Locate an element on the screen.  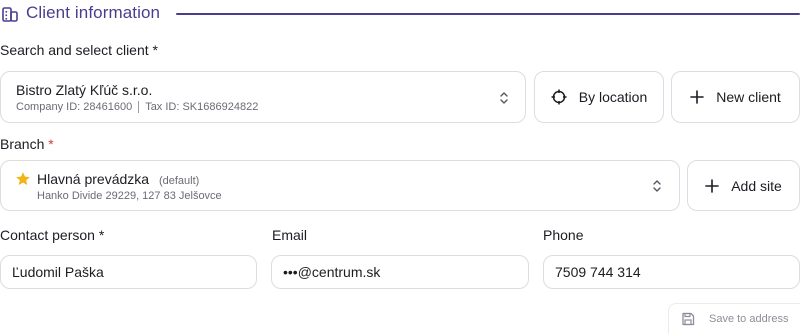
section-divider is located at coordinates (488, 14).